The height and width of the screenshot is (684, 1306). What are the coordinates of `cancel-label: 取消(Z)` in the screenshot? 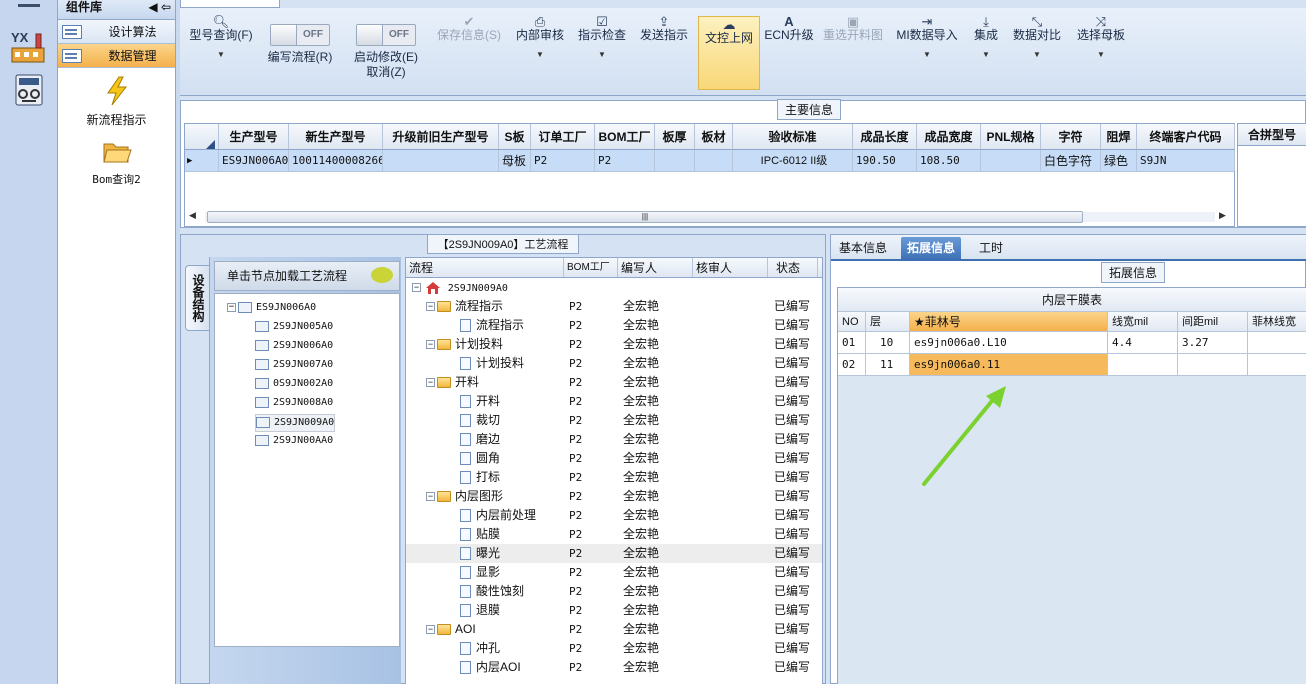 It's located at (386, 72).